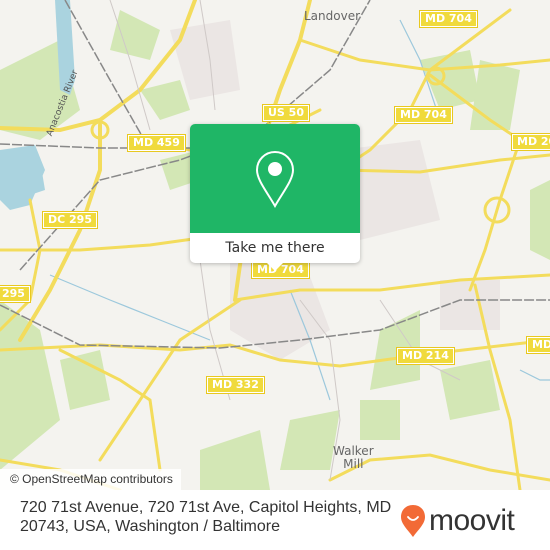 The height and width of the screenshot is (550, 550). Describe the element at coordinates (448, 19) in the screenshot. I see `road-shield-md704: MD 704` at that location.